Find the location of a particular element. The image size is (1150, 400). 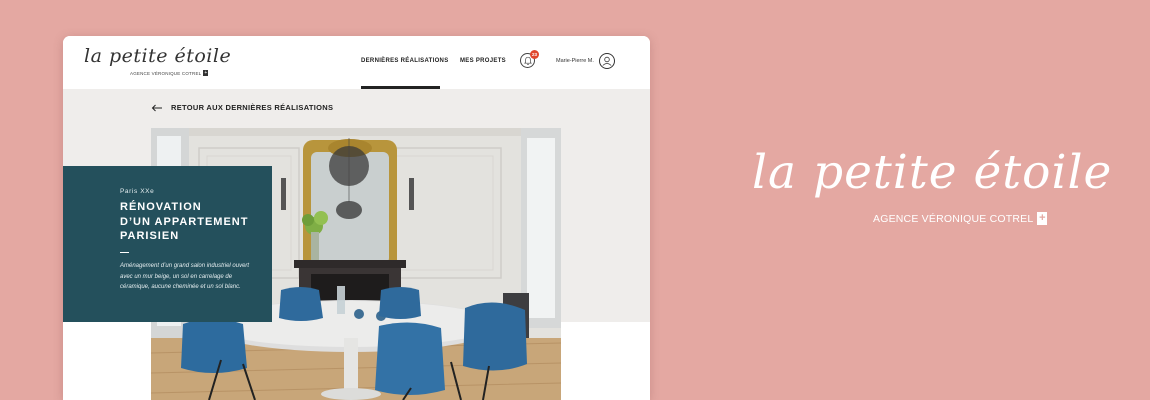

title-divider is located at coordinates (124, 252).